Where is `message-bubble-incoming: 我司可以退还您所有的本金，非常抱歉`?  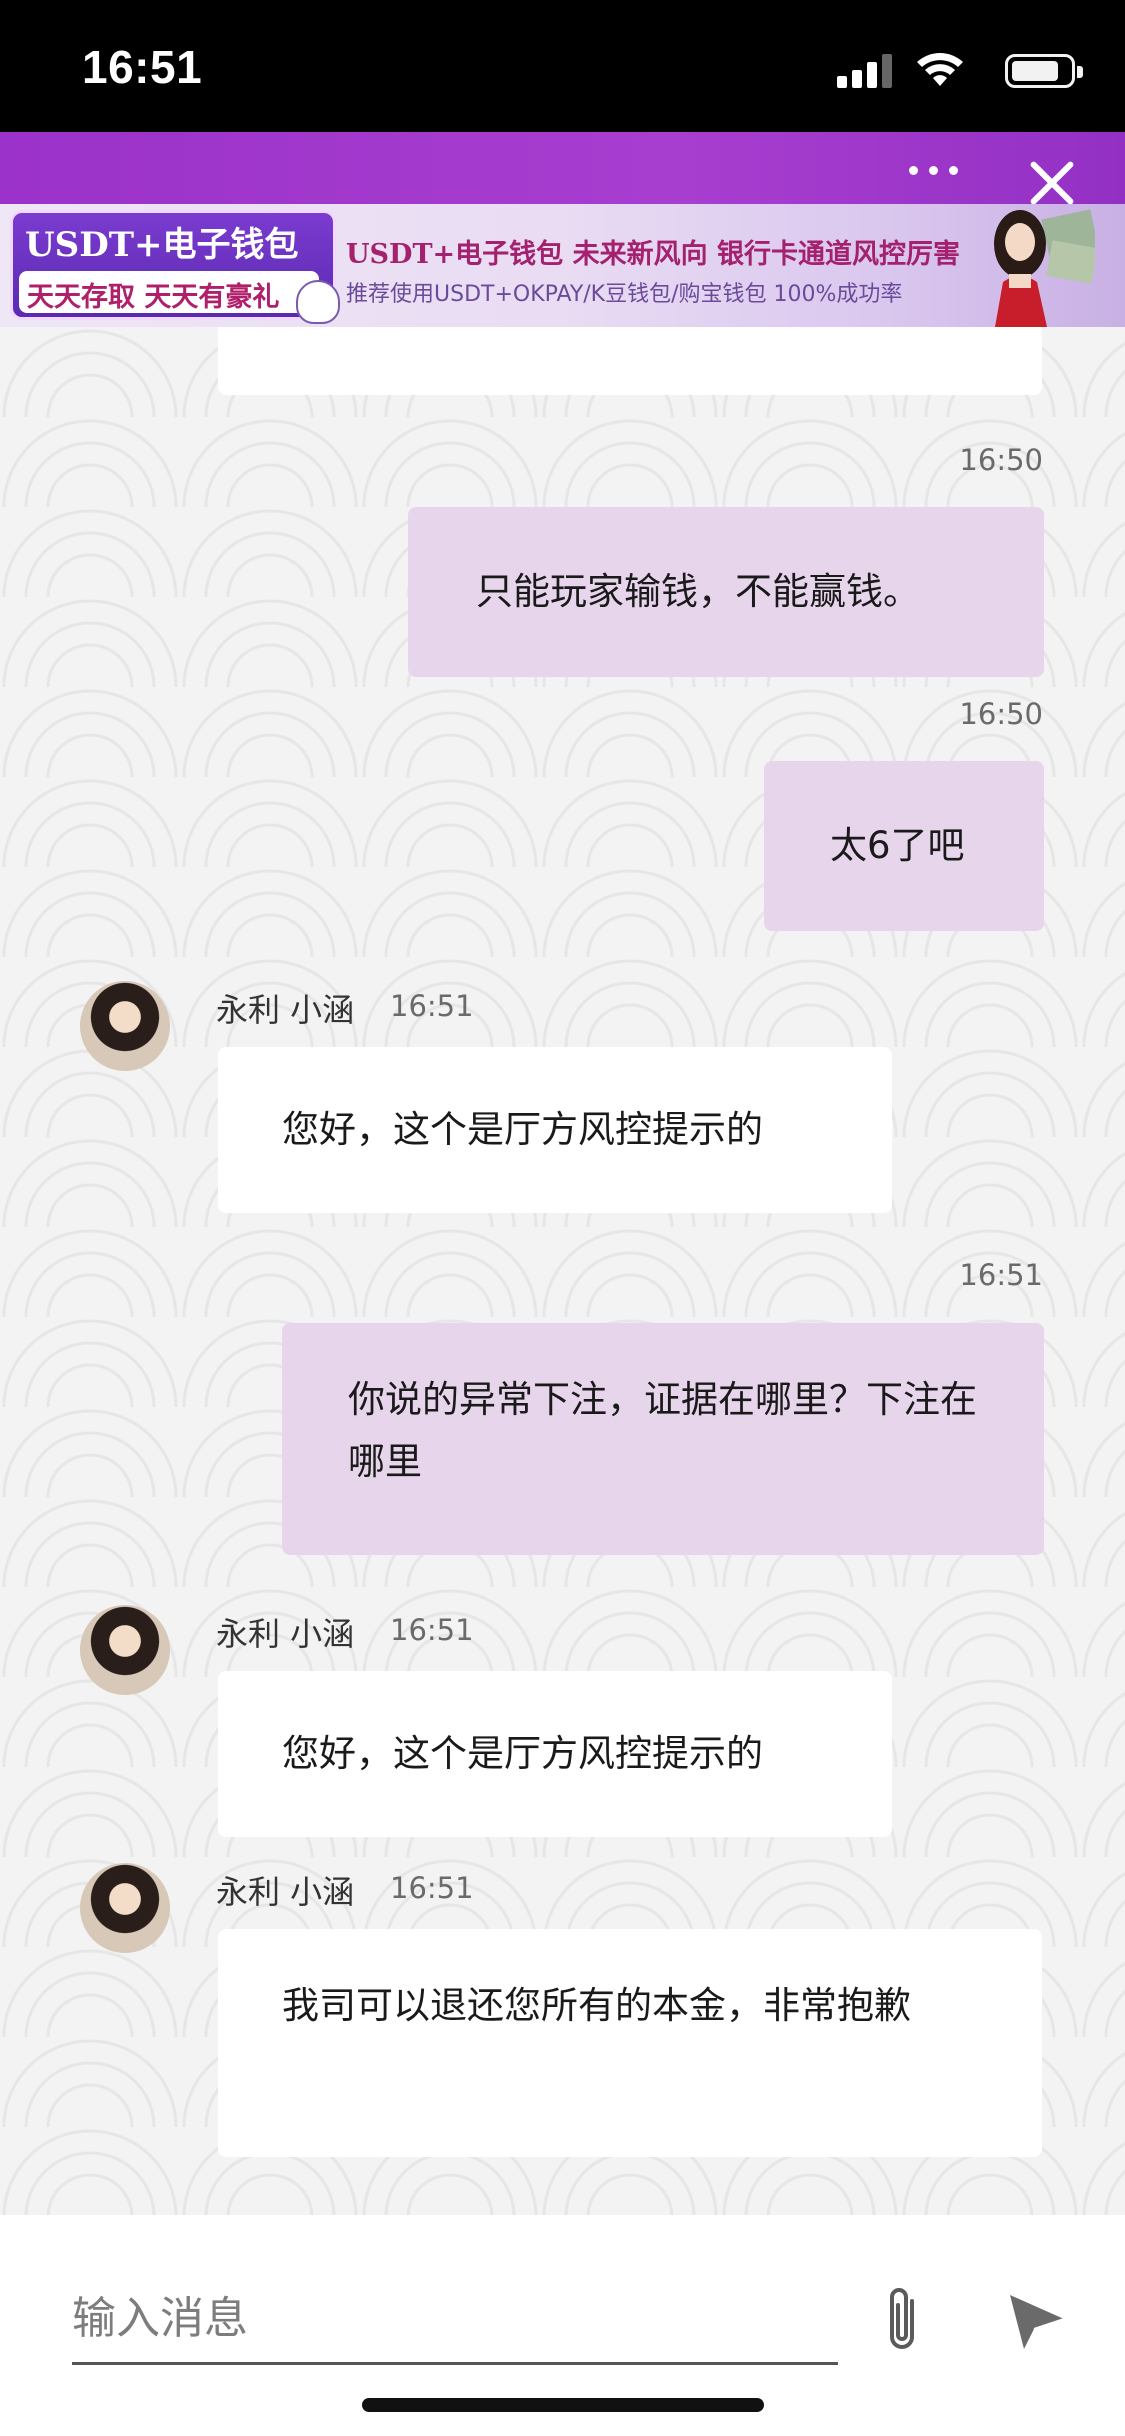
message-bubble-incoming: 我司可以退还您所有的本金，非常抱歉 is located at coordinates (630, 2043).